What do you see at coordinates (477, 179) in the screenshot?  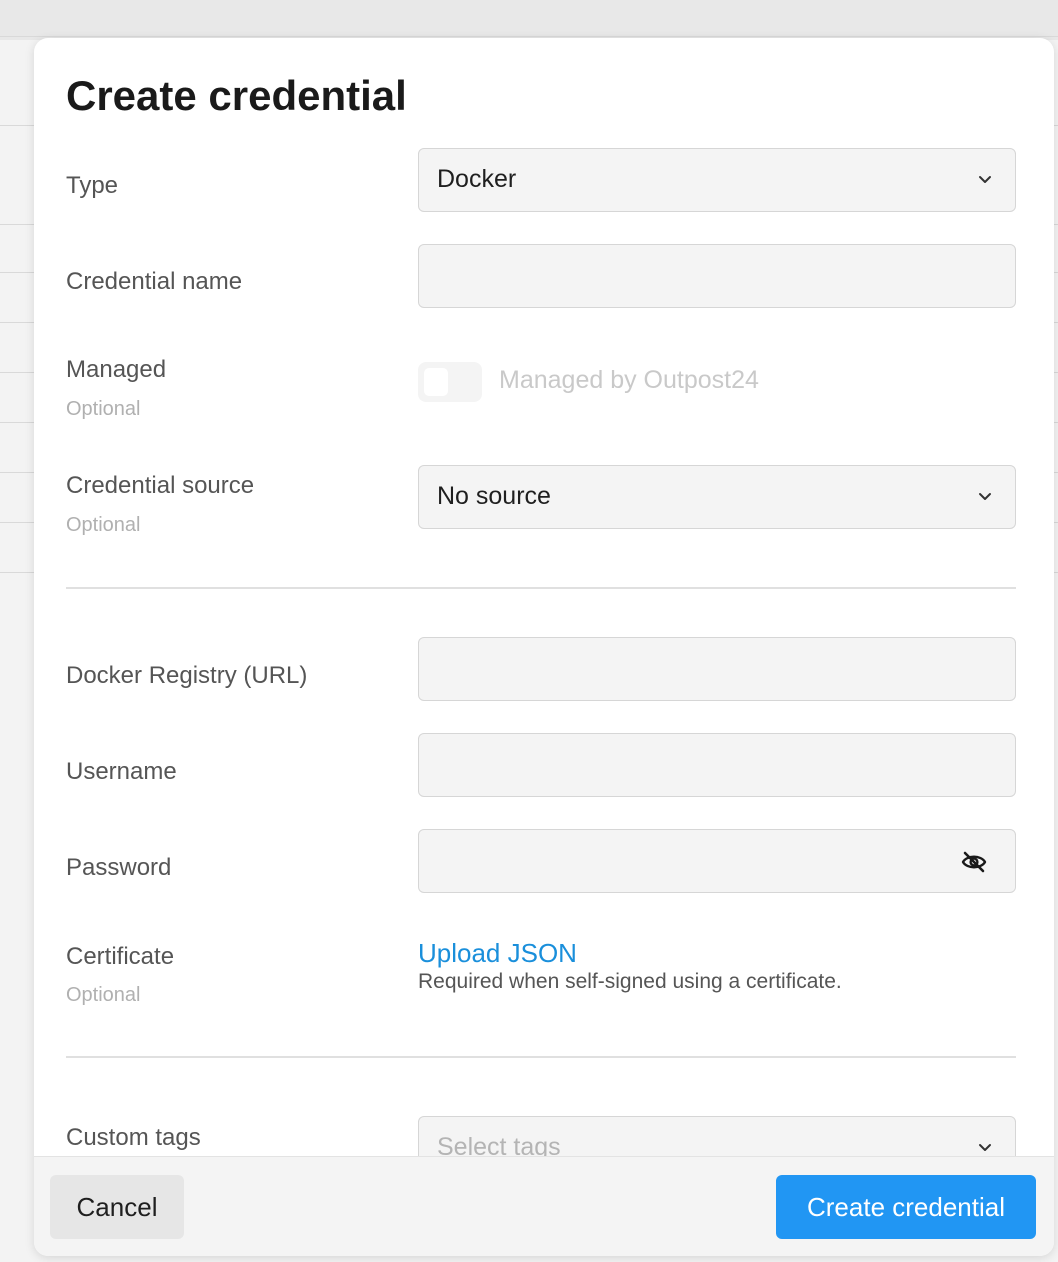 I see `type-select-value: Docker` at bounding box center [477, 179].